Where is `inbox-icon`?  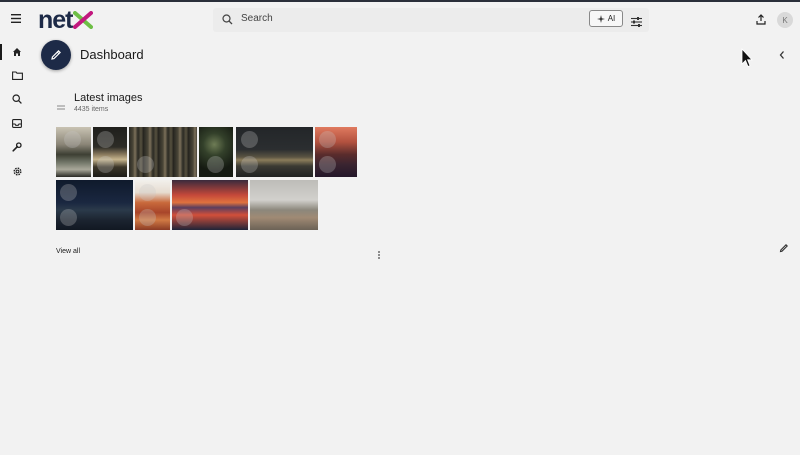
inbox-icon is located at coordinates (17, 123).